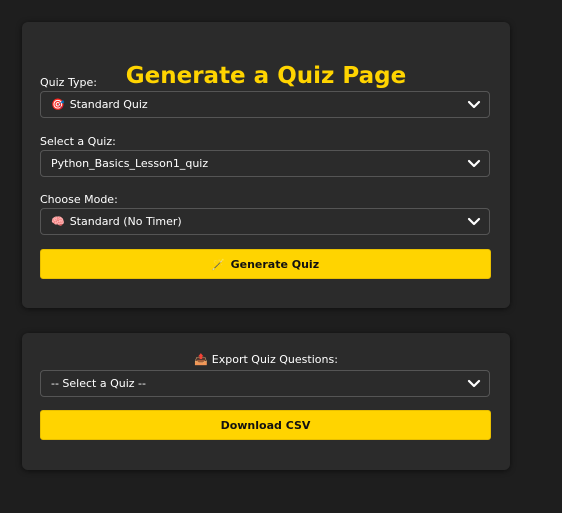 This screenshot has height=513, width=562. What do you see at coordinates (265, 383) in the screenshot?
I see `export-quiz-select: -- Select a Quiz --` at bounding box center [265, 383].